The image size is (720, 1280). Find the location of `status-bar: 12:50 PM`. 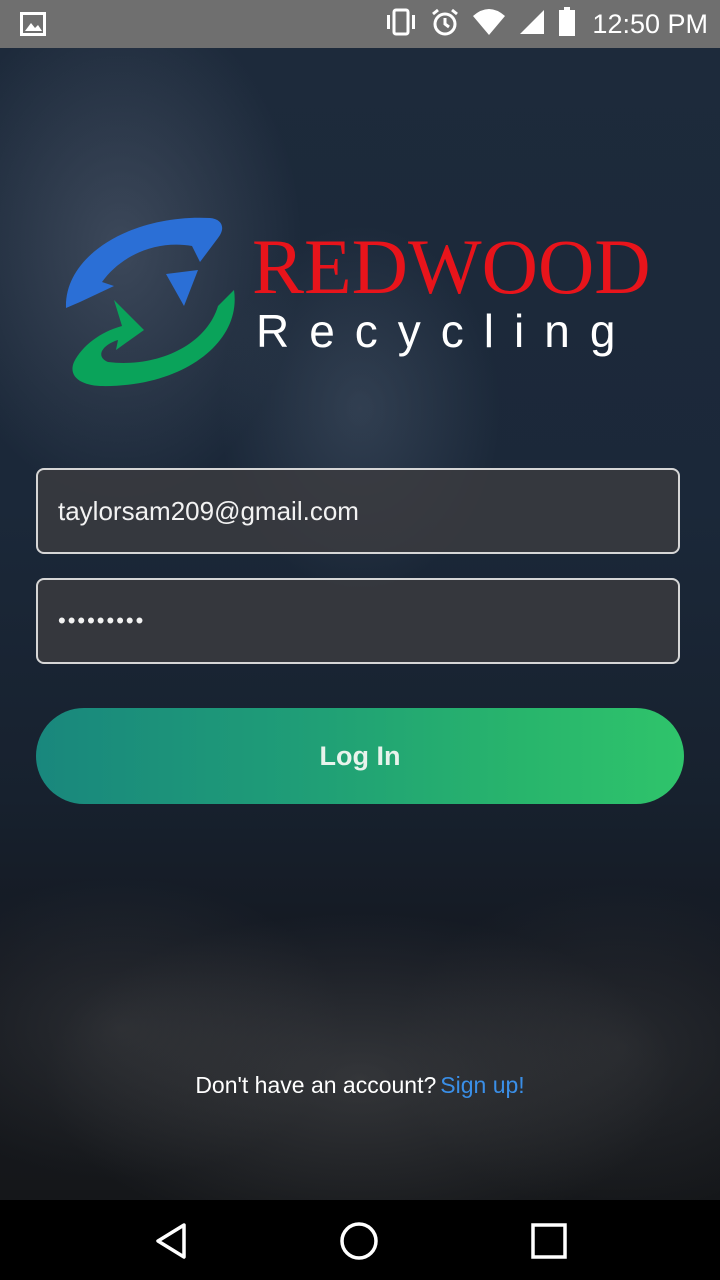

status-bar: 12:50 PM is located at coordinates (360, 24).